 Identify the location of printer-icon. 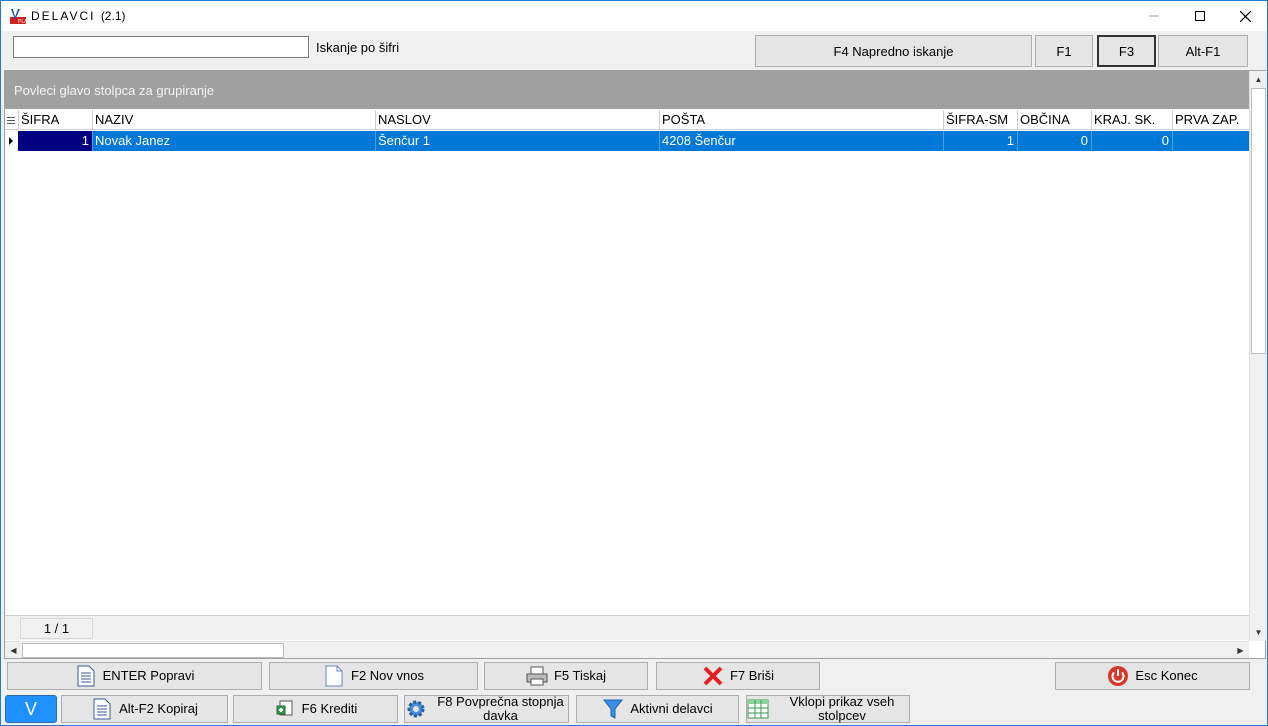
(537, 676).